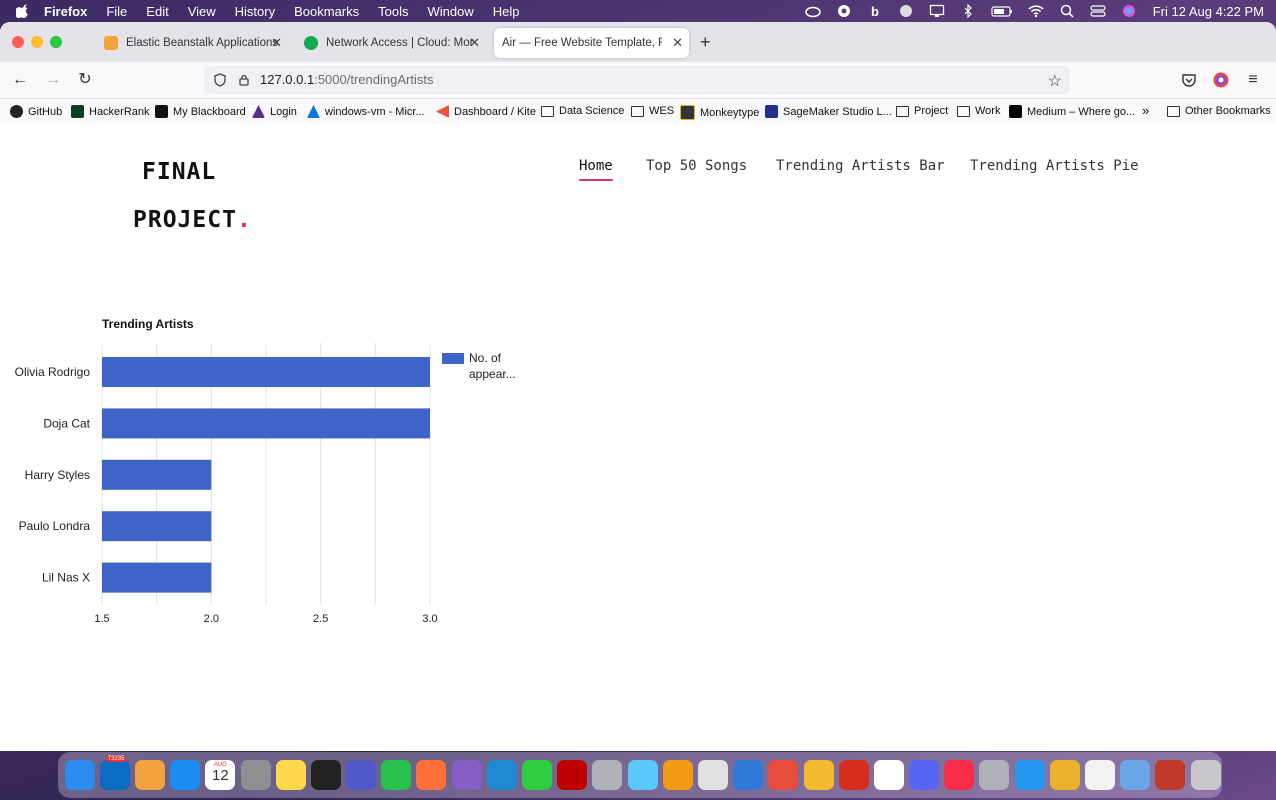 This screenshot has width=1276, height=800. What do you see at coordinates (812, 11) in the screenshot?
I see `cloud-icon` at bounding box center [812, 11].